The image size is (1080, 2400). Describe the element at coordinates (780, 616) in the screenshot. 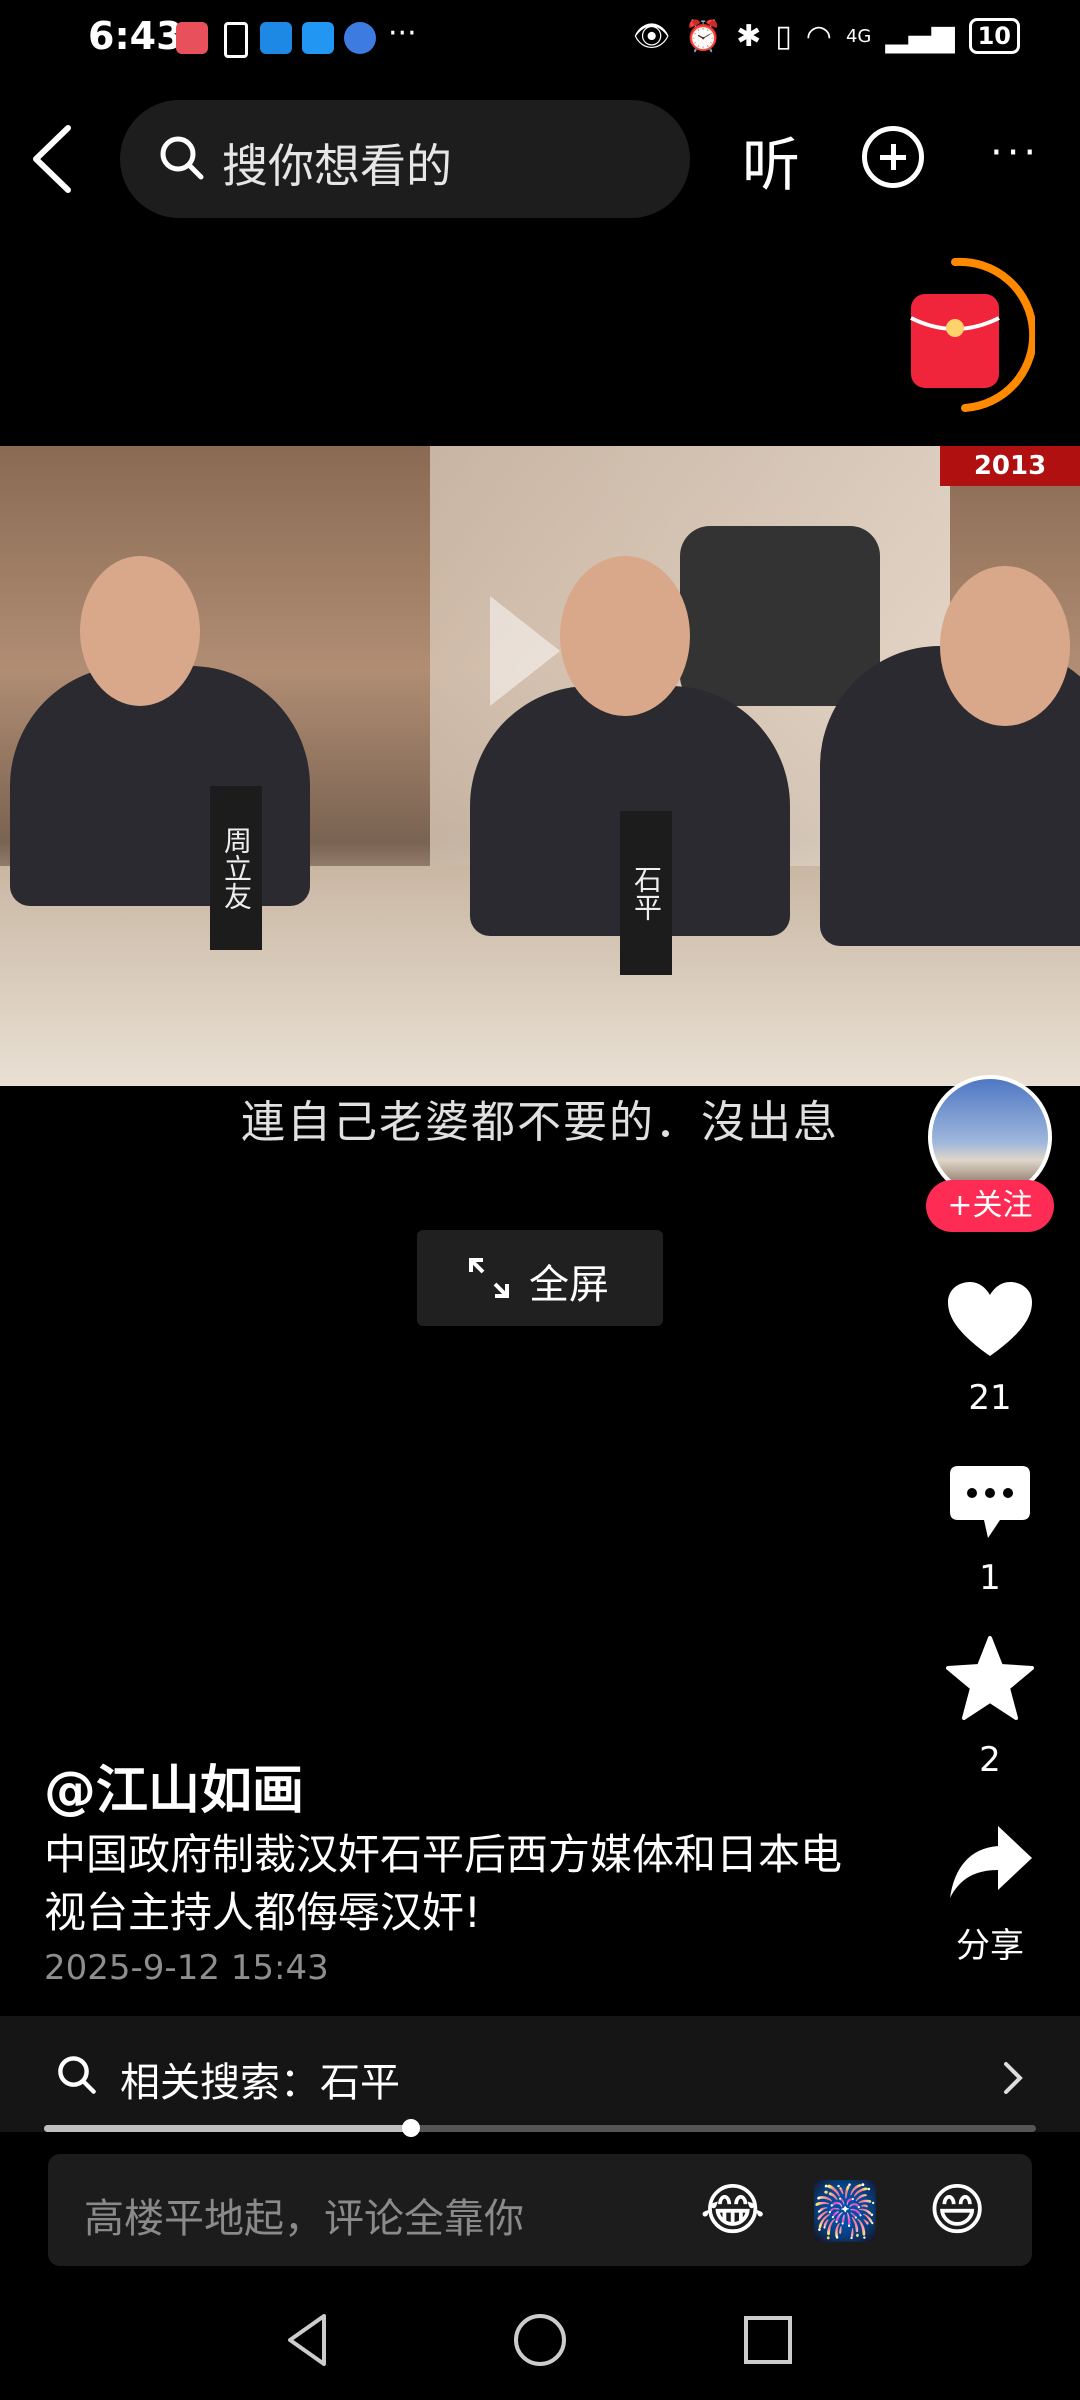

I see `video-camera` at that location.